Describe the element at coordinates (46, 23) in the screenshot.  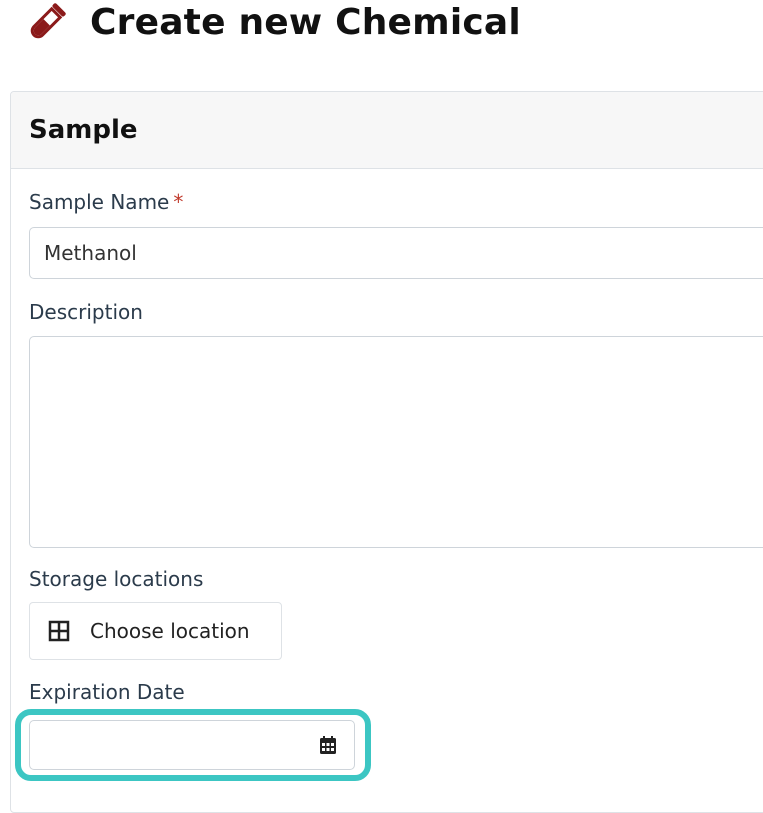
I see `test-tube-icon` at that location.